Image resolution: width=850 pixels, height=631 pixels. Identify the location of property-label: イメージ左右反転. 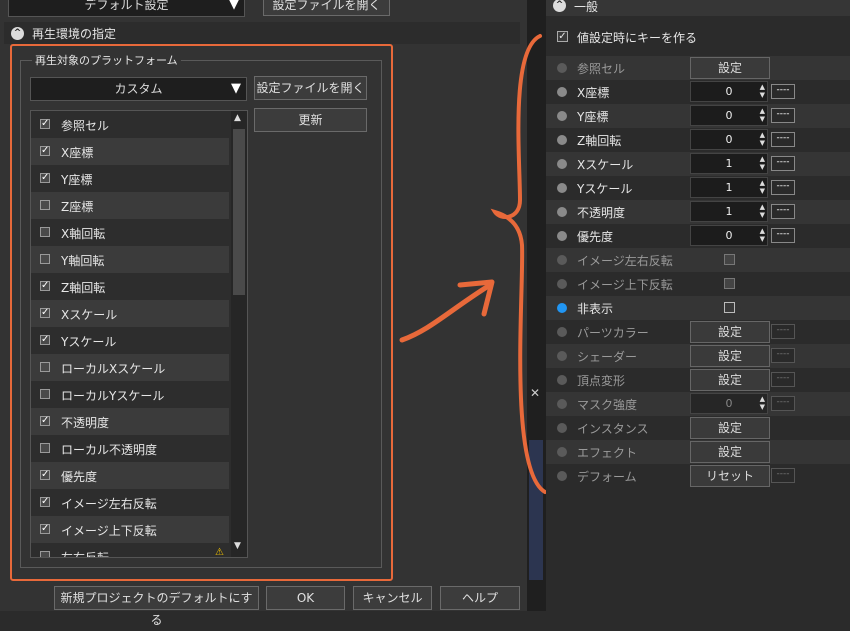
(625, 261).